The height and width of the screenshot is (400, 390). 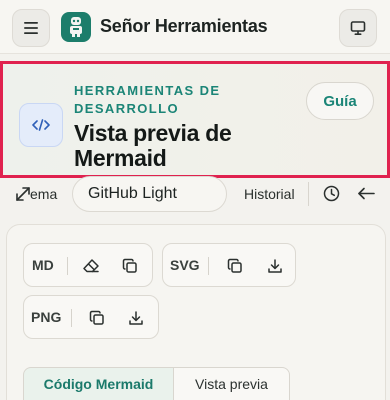 What do you see at coordinates (184, 26) in the screenshot?
I see `app-title: Señor Herramientas` at bounding box center [184, 26].